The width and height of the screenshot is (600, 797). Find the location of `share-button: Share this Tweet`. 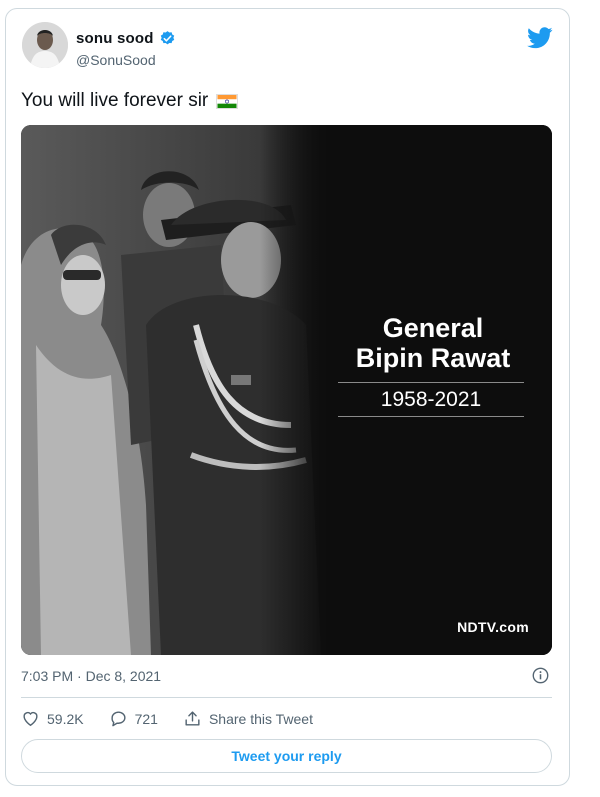

share-button: Share this Tweet is located at coordinates (248, 718).